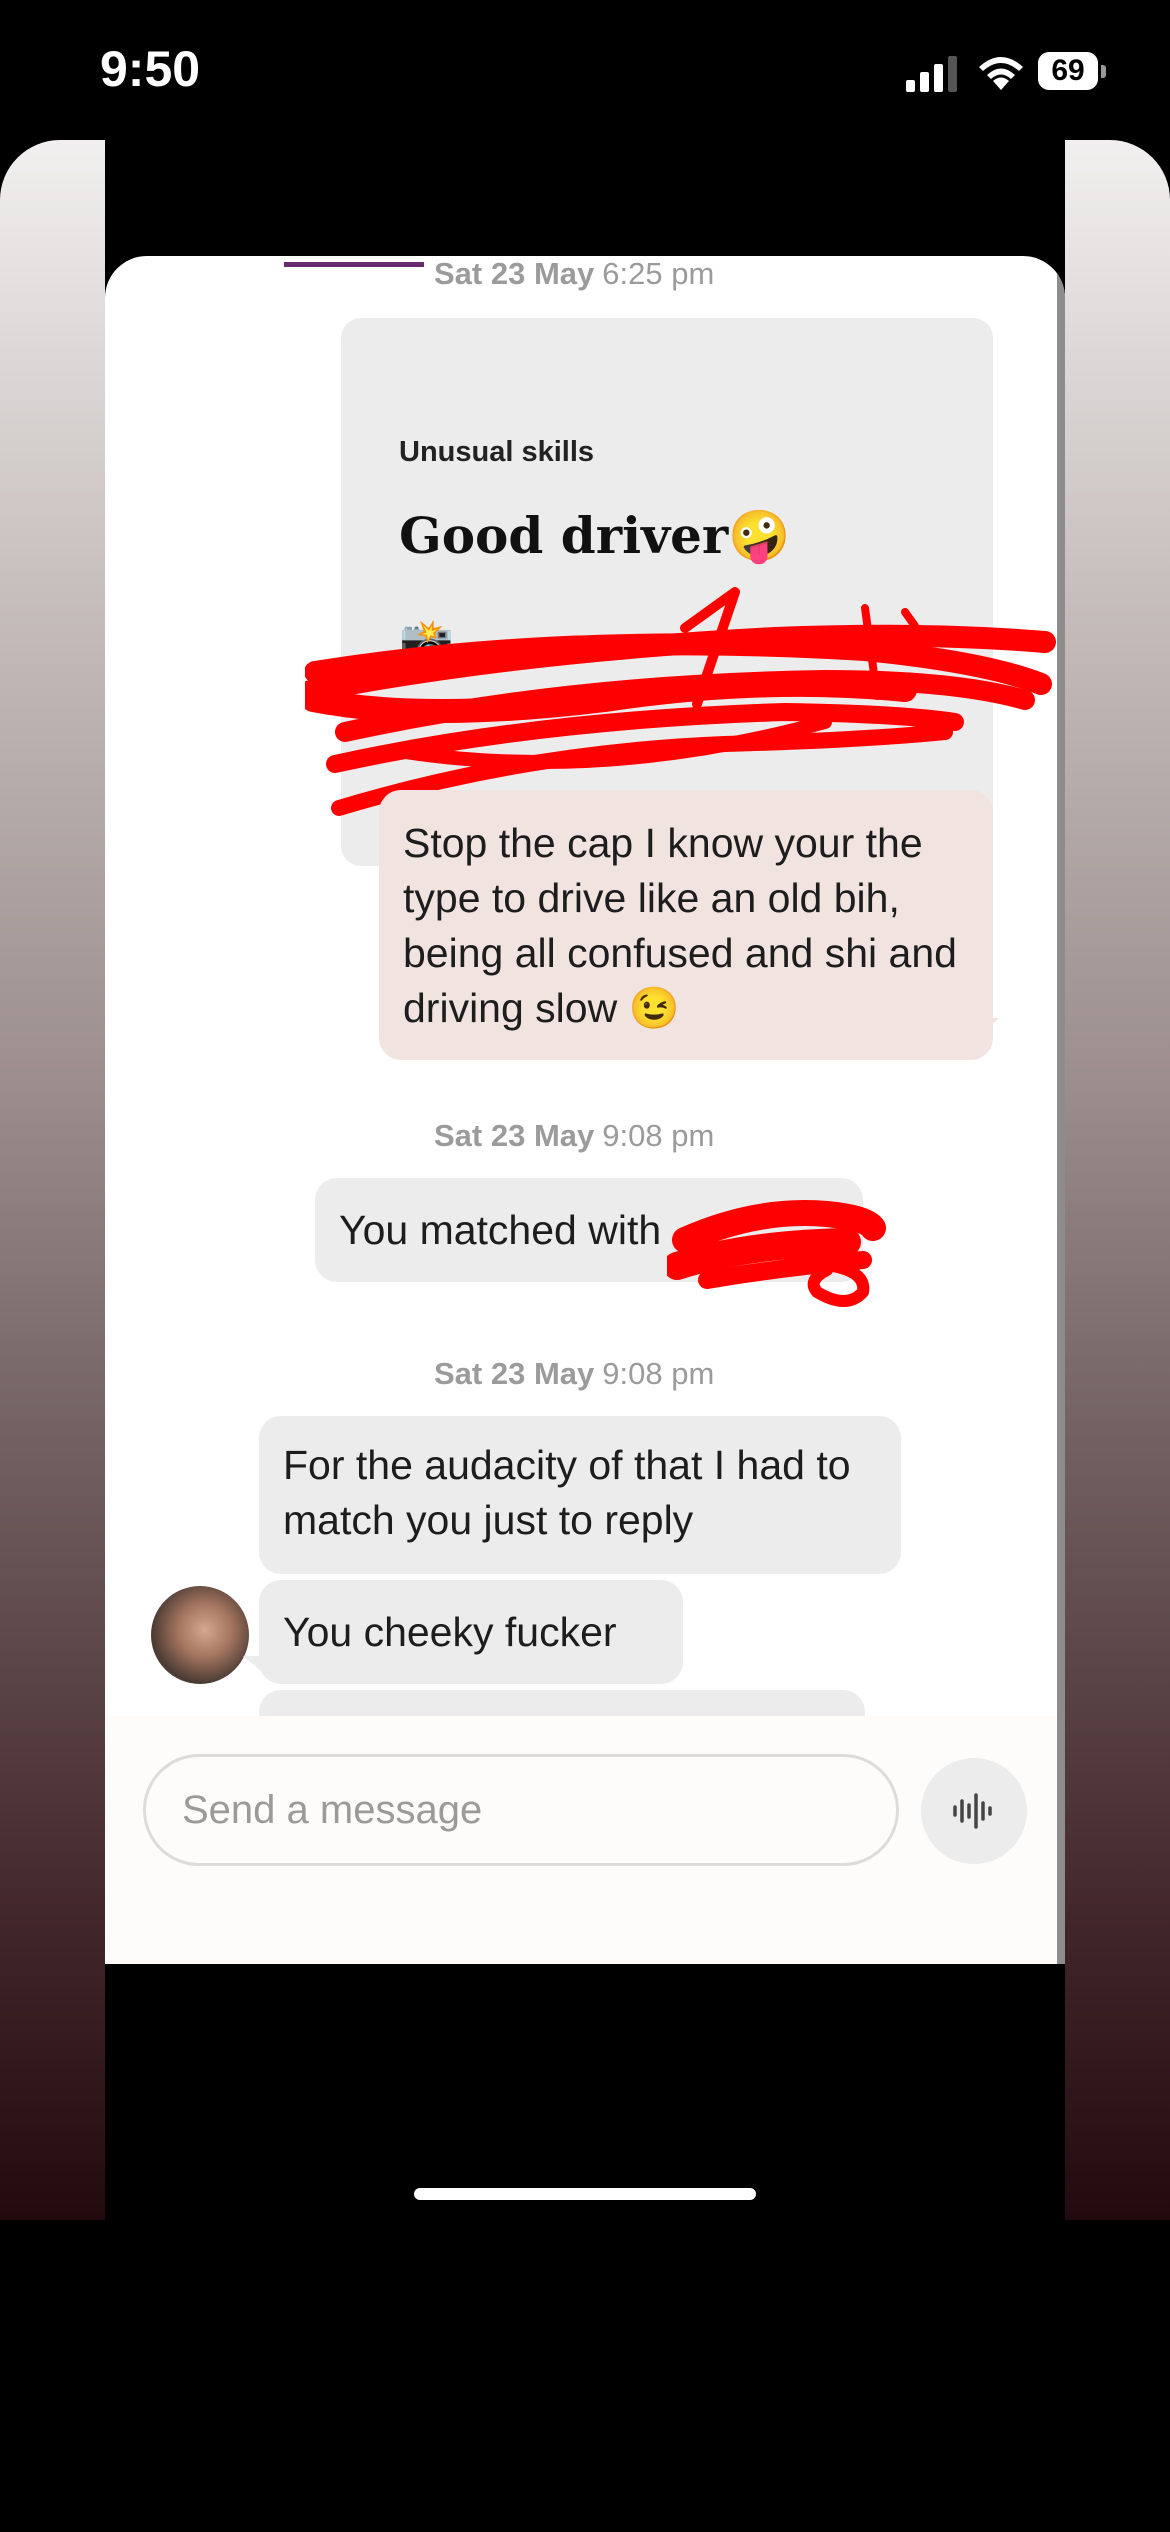 The width and height of the screenshot is (1170, 2532). Describe the element at coordinates (52, 1180) in the screenshot. I see `background-panel-left` at that location.